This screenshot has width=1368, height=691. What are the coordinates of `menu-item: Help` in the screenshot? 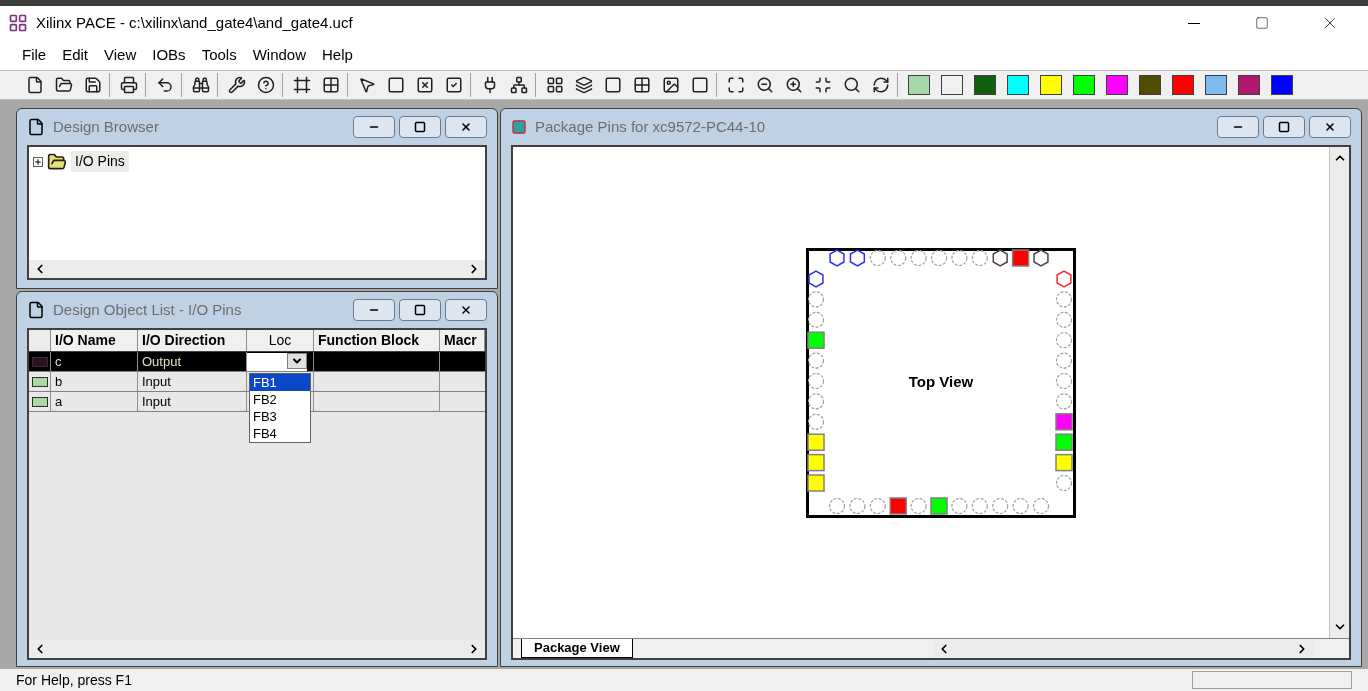 It's located at (337, 55).